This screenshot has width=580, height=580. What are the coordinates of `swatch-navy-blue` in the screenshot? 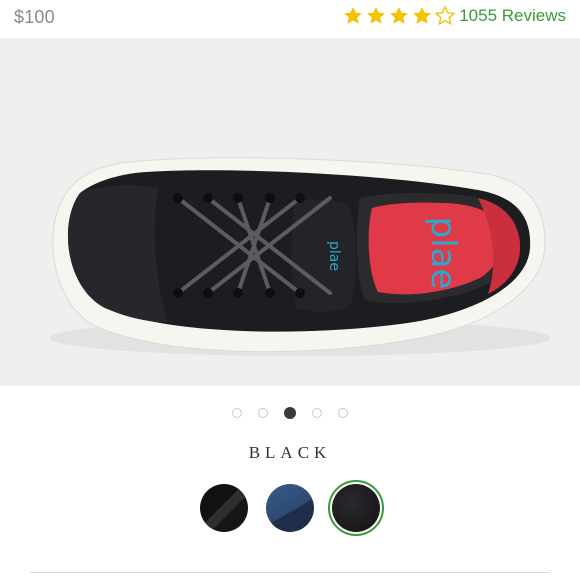 It's located at (290, 508).